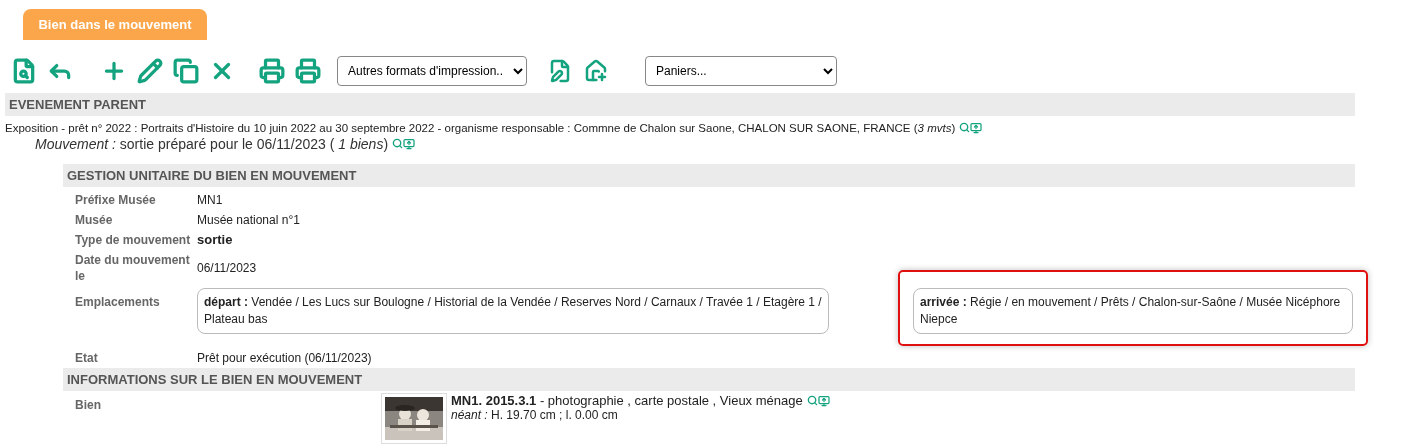  What do you see at coordinates (133, 240) in the screenshot?
I see `field-label: Type de mouvement` at bounding box center [133, 240].